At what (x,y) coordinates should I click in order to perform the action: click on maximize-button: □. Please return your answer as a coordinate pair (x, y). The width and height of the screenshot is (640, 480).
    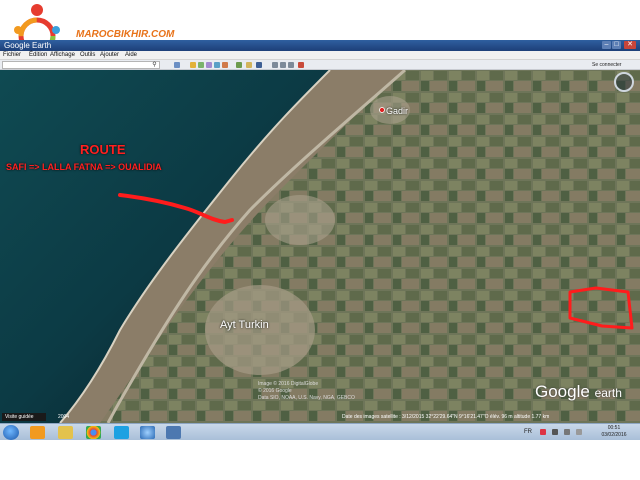
    Looking at the image, I should click on (616, 45).